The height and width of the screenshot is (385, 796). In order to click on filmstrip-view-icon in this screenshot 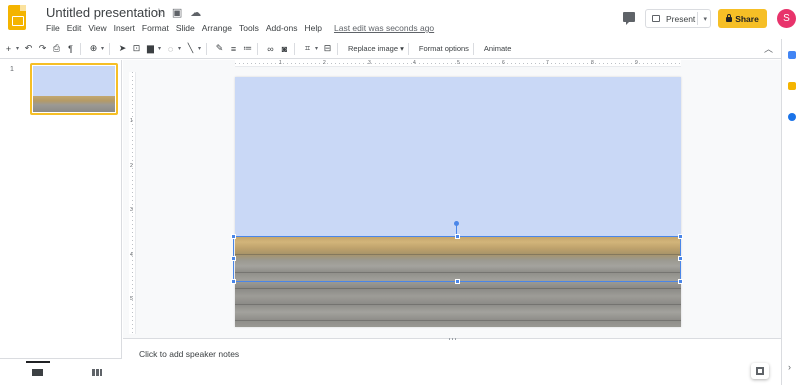, I will do `click(38, 368)`.